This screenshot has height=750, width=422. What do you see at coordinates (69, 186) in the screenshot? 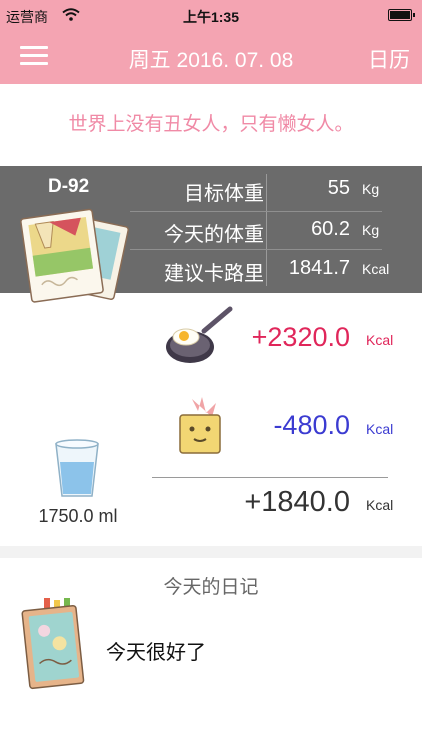
I see `dday-counter: D-92` at bounding box center [69, 186].